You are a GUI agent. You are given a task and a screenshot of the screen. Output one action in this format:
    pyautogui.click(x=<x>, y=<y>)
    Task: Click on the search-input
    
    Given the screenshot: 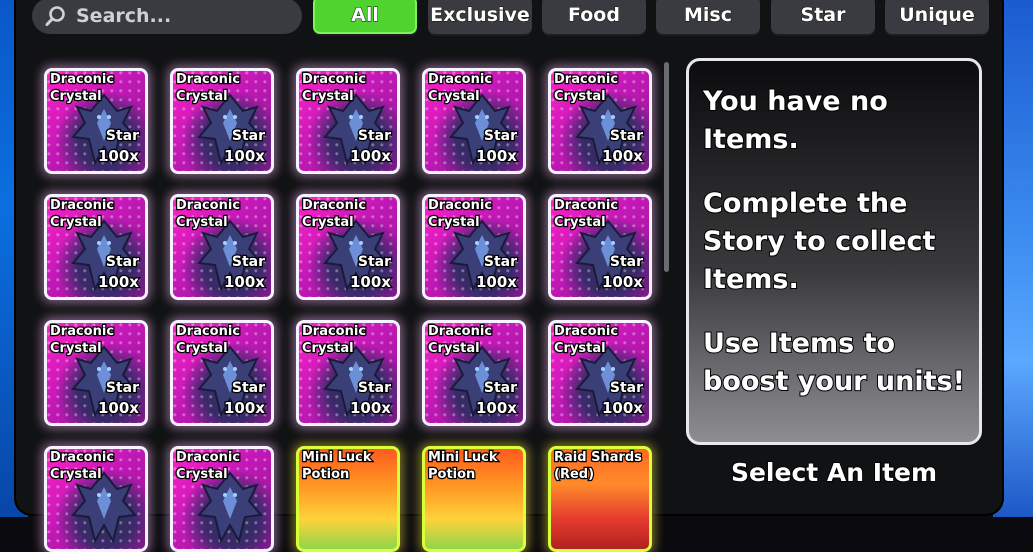 What is the action you would take?
    pyautogui.click(x=176, y=16)
    